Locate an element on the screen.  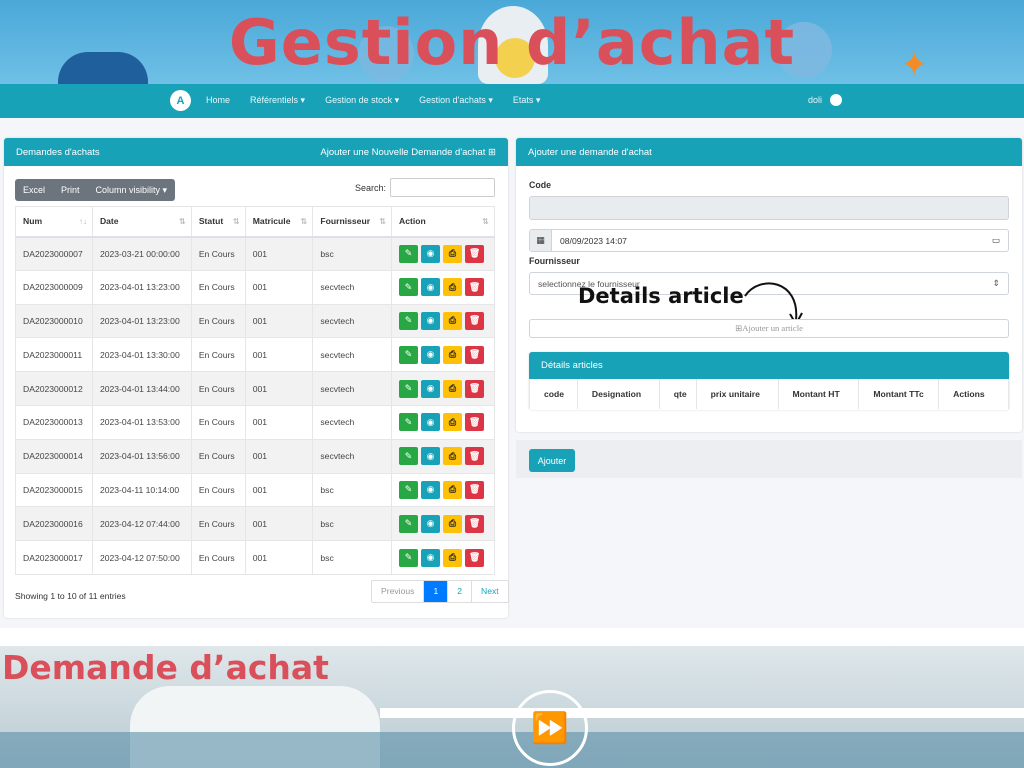
add-demande-link: Ajouter une Nouvelle Demande d'achat ⊞ is located at coordinates (408, 152).